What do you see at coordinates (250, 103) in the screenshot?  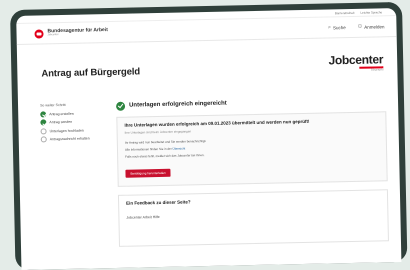 I see `status-row: Unterlagen erfolgreich eingereicht` at bounding box center [250, 103].